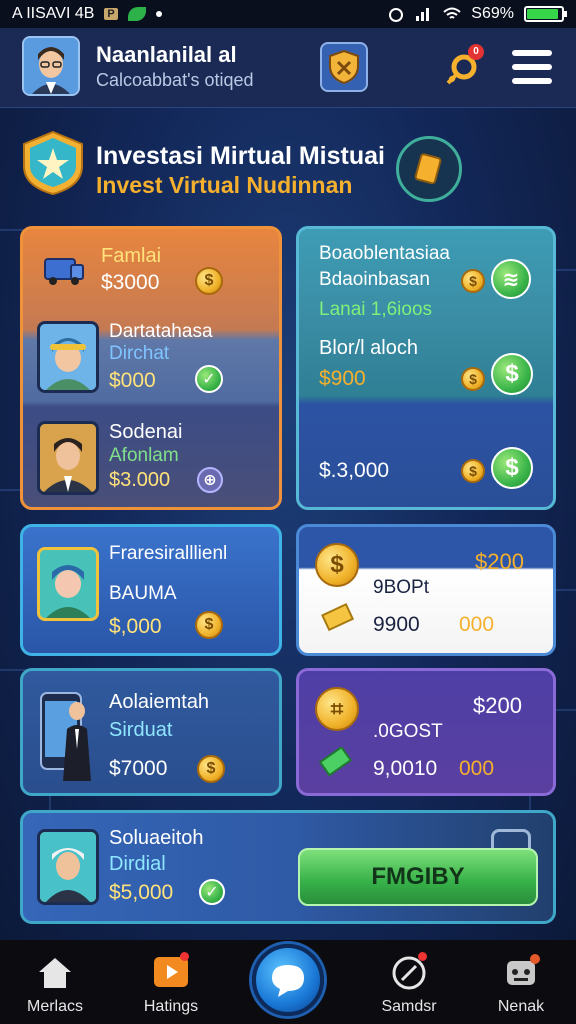  What do you see at coordinates (511, 279) in the screenshot?
I see `money-stack-icon: ≋` at bounding box center [511, 279].